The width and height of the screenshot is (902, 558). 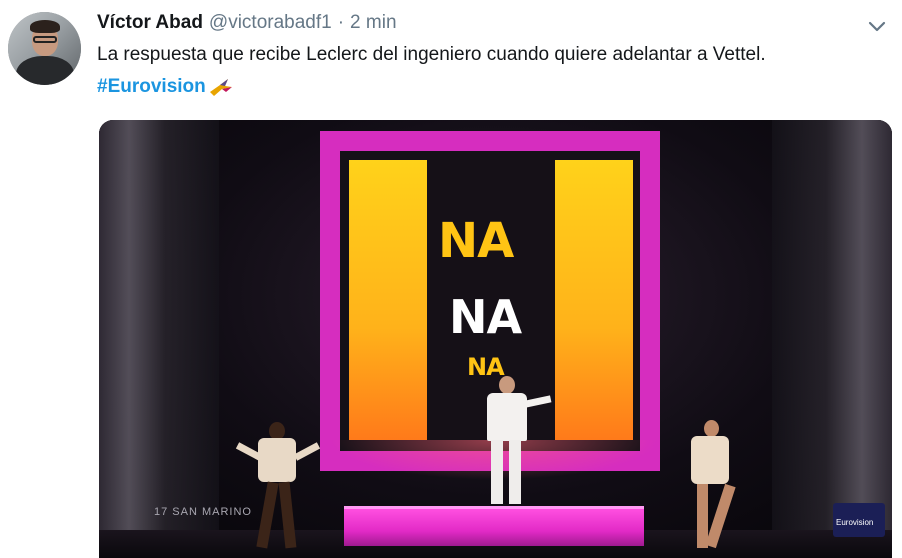 What do you see at coordinates (150, 23) in the screenshot?
I see `author-name: Víctor Abad` at bounding box center [150, 23].